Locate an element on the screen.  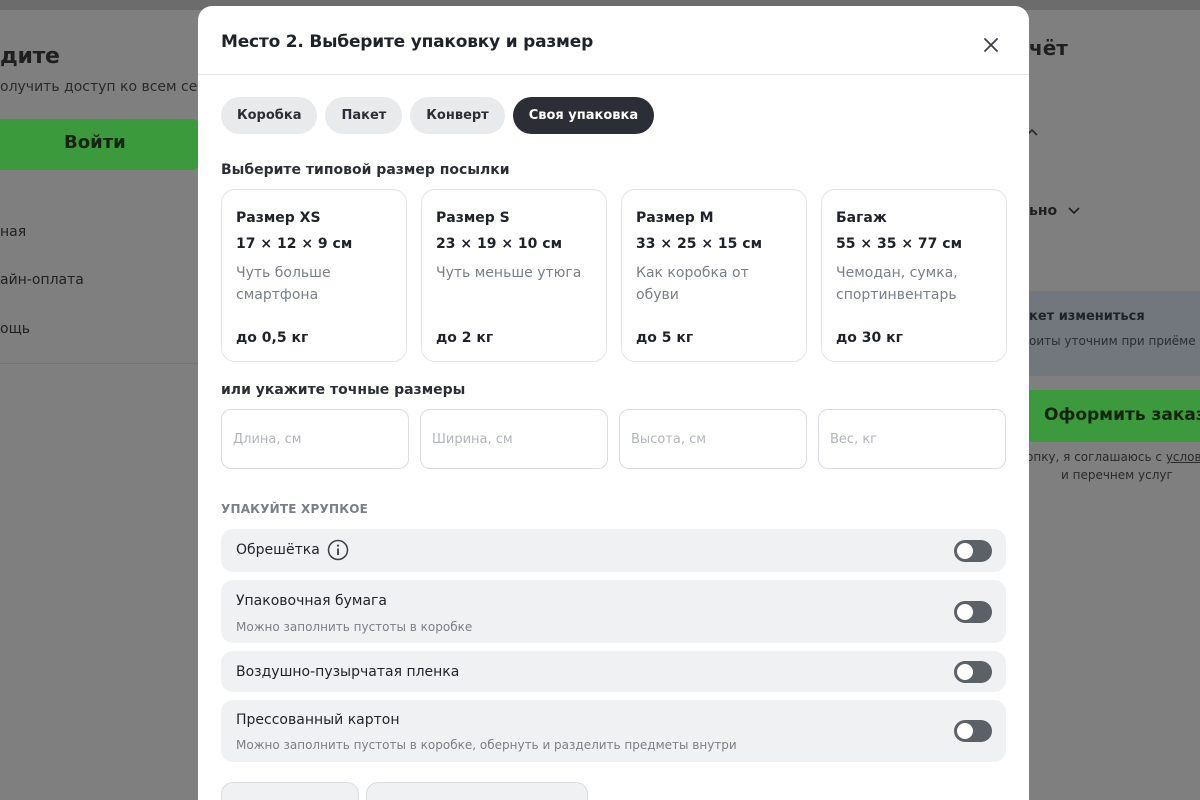
background-info-title: кет измениться is located at coordinates (1087, 316).